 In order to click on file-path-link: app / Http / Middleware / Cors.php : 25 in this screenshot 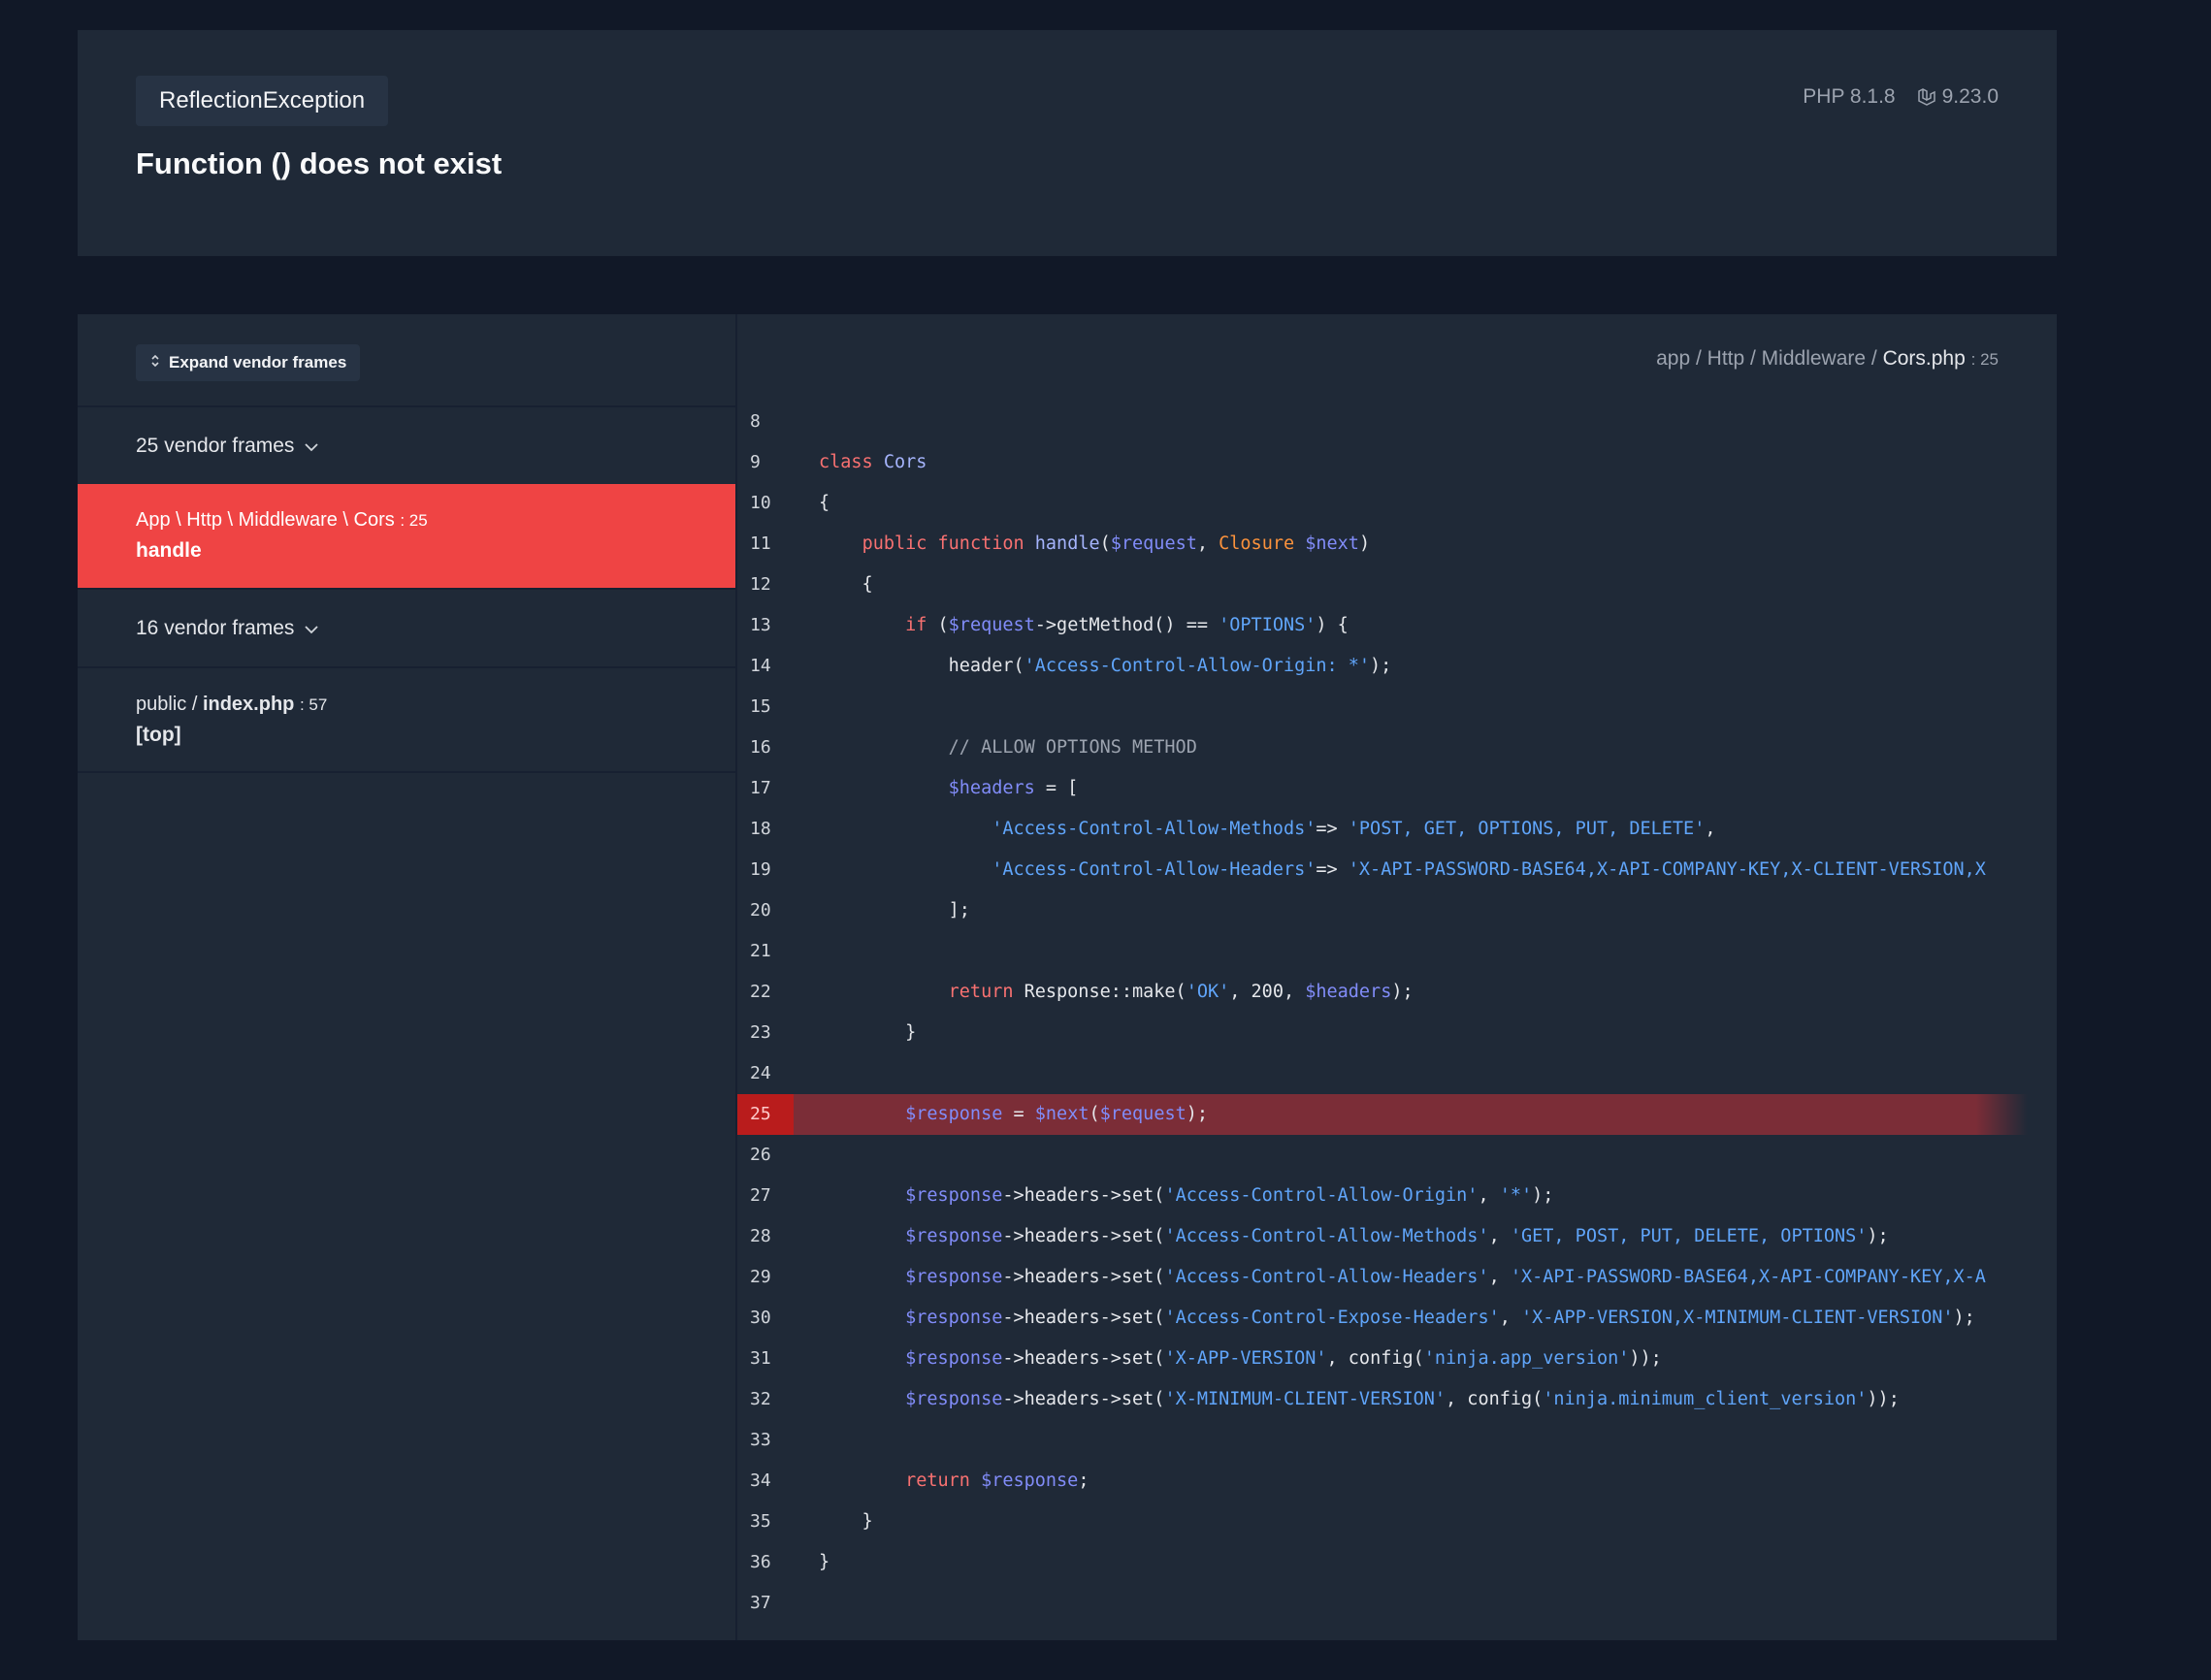, I will do `click(1827, 359)`.